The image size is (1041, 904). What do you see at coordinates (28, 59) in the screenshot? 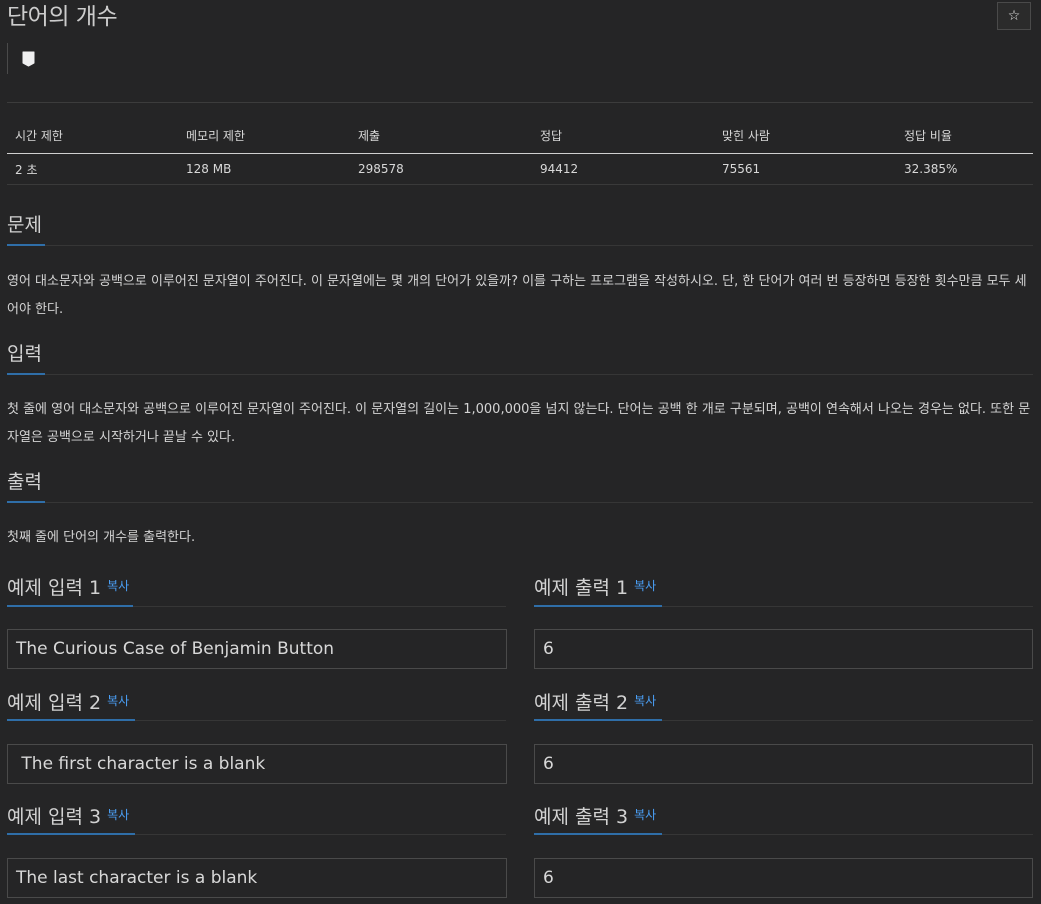
I see `bookmark-icon` at bounding box center [28, 59].